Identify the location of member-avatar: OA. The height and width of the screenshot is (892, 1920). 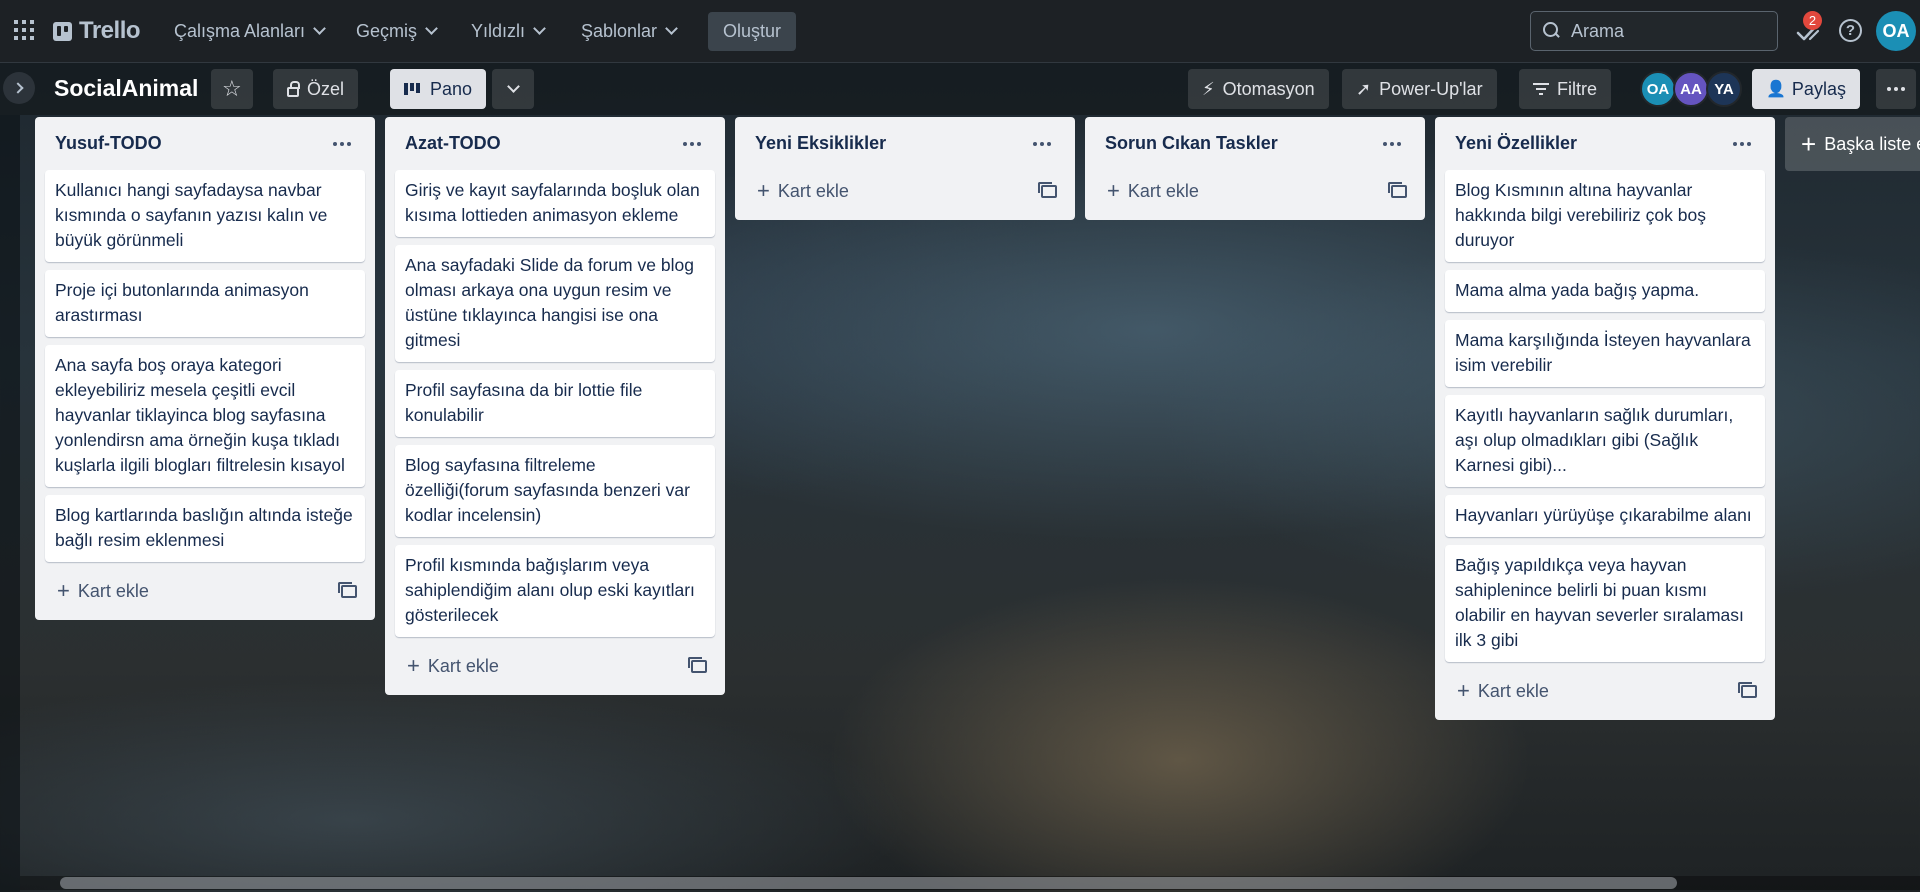
(1658, 89).